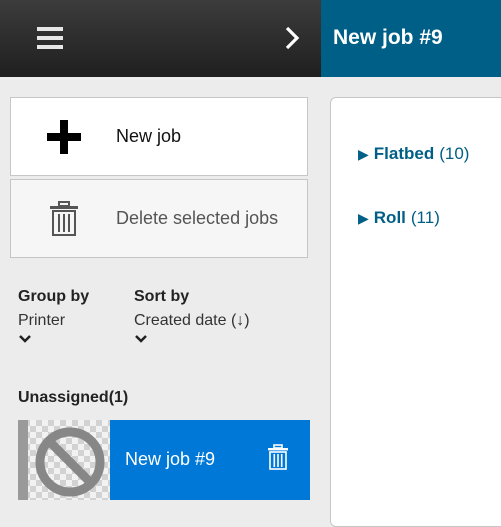 The image size is (501, 527). What do you see at coordinates (425, 217) in the screenshot?
I see `category-count: (11)` at bounding box center [425, 217].